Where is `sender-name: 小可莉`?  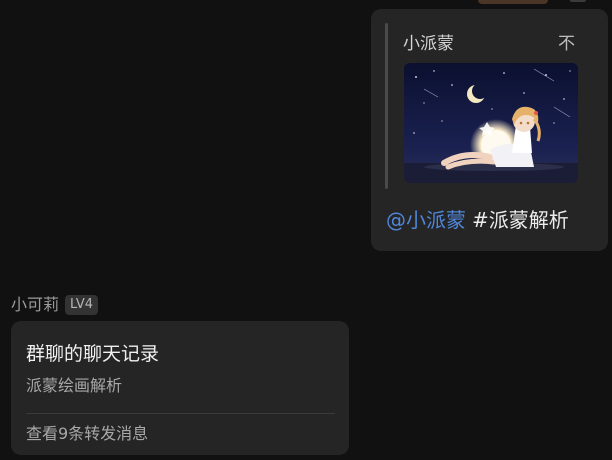
sender-name: 小可莉 is located at coordinates (35, 305).